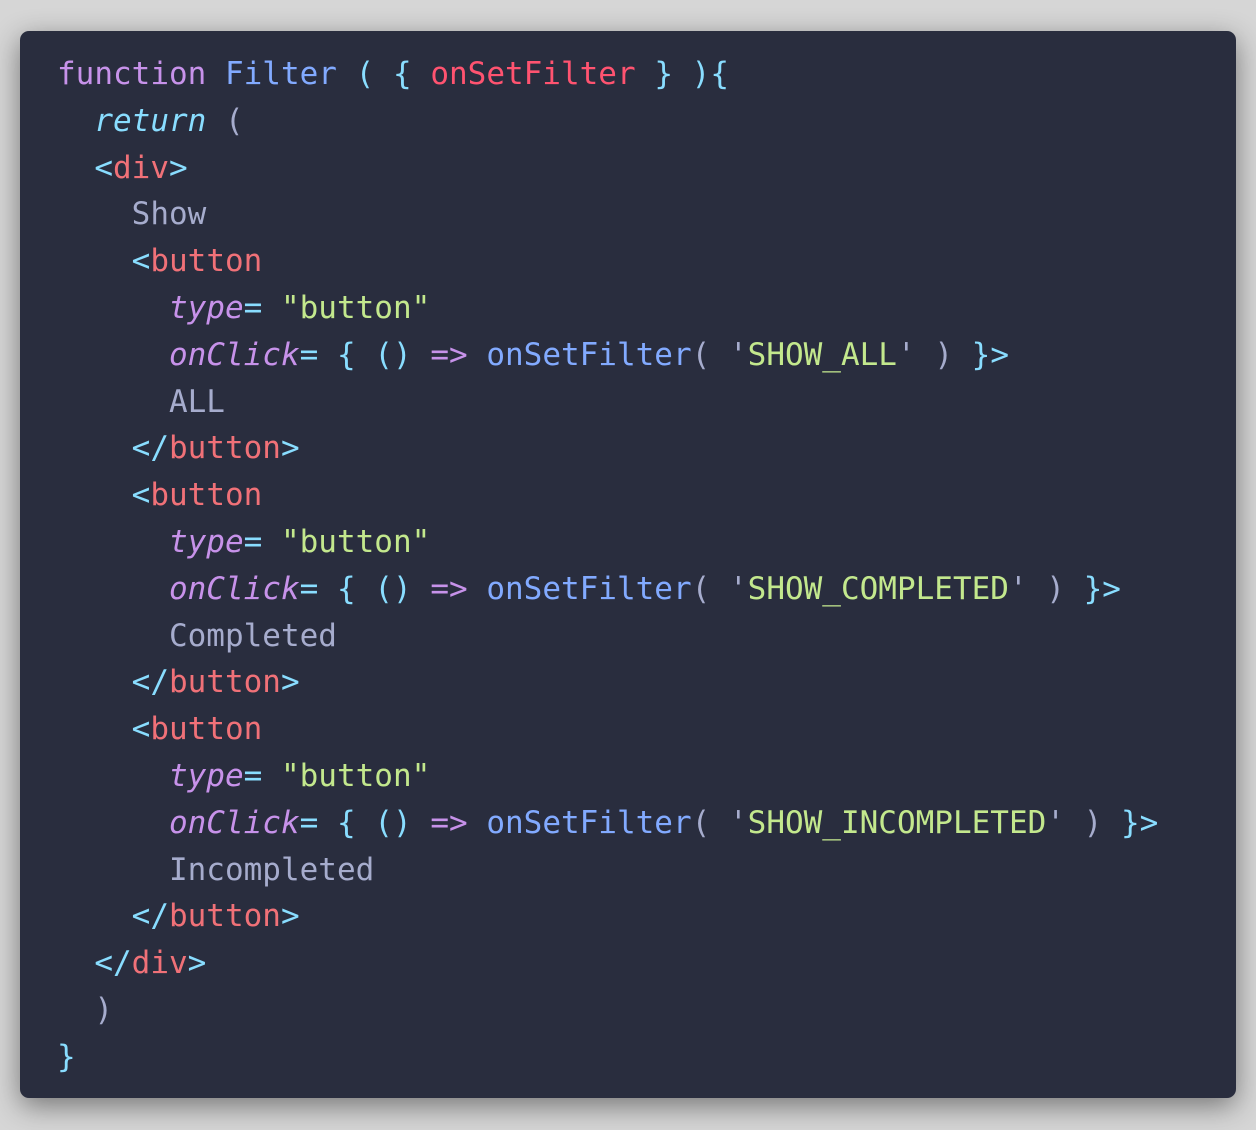 The image size is (1256, 1130). I want to click on code-token: type, so click(206, 541).